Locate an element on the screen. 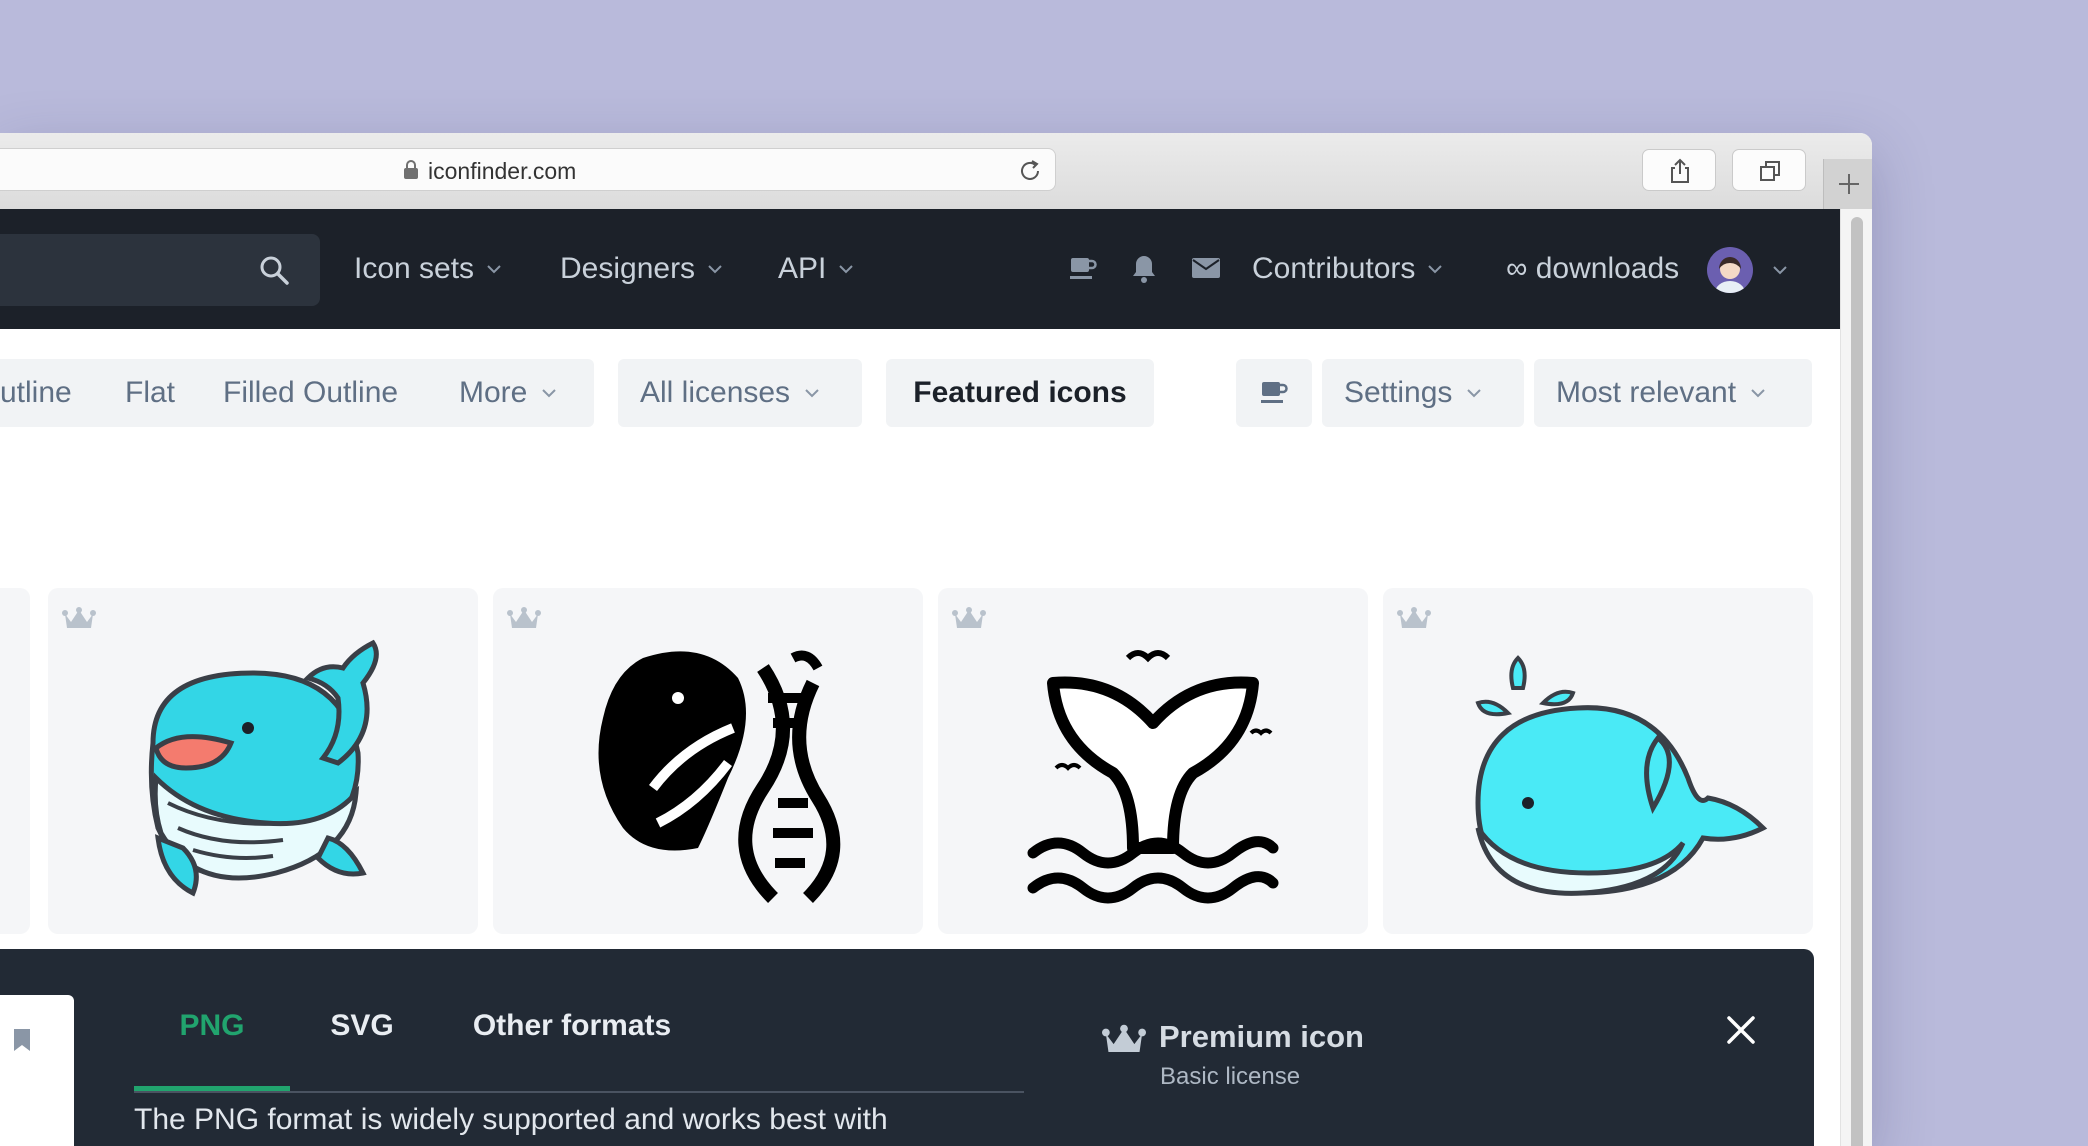 The height and width of the screenshot is (1146, 2088). nav-downloads: ∞ downloads is located at coordinates (1592, 269).